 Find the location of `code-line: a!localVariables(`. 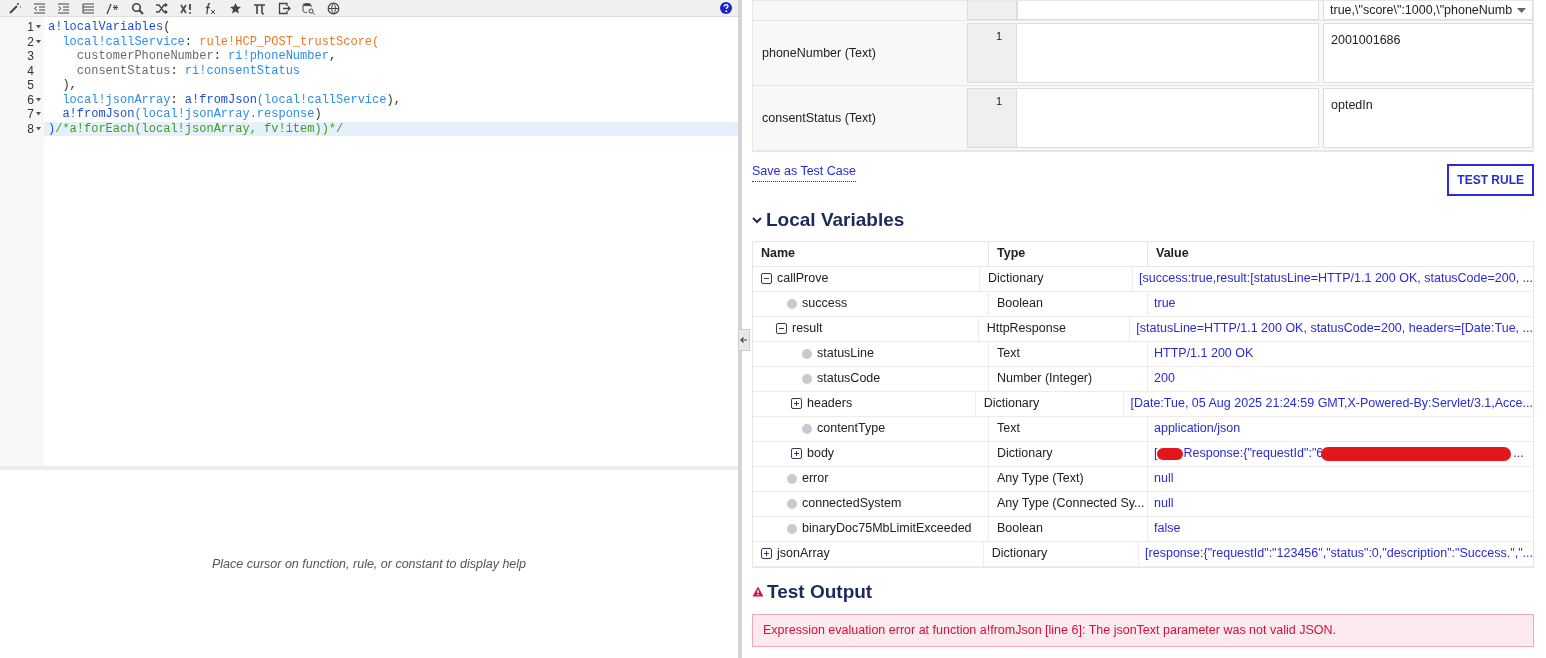

code-line: a!localVariables( is located at coordinates (109, 27).